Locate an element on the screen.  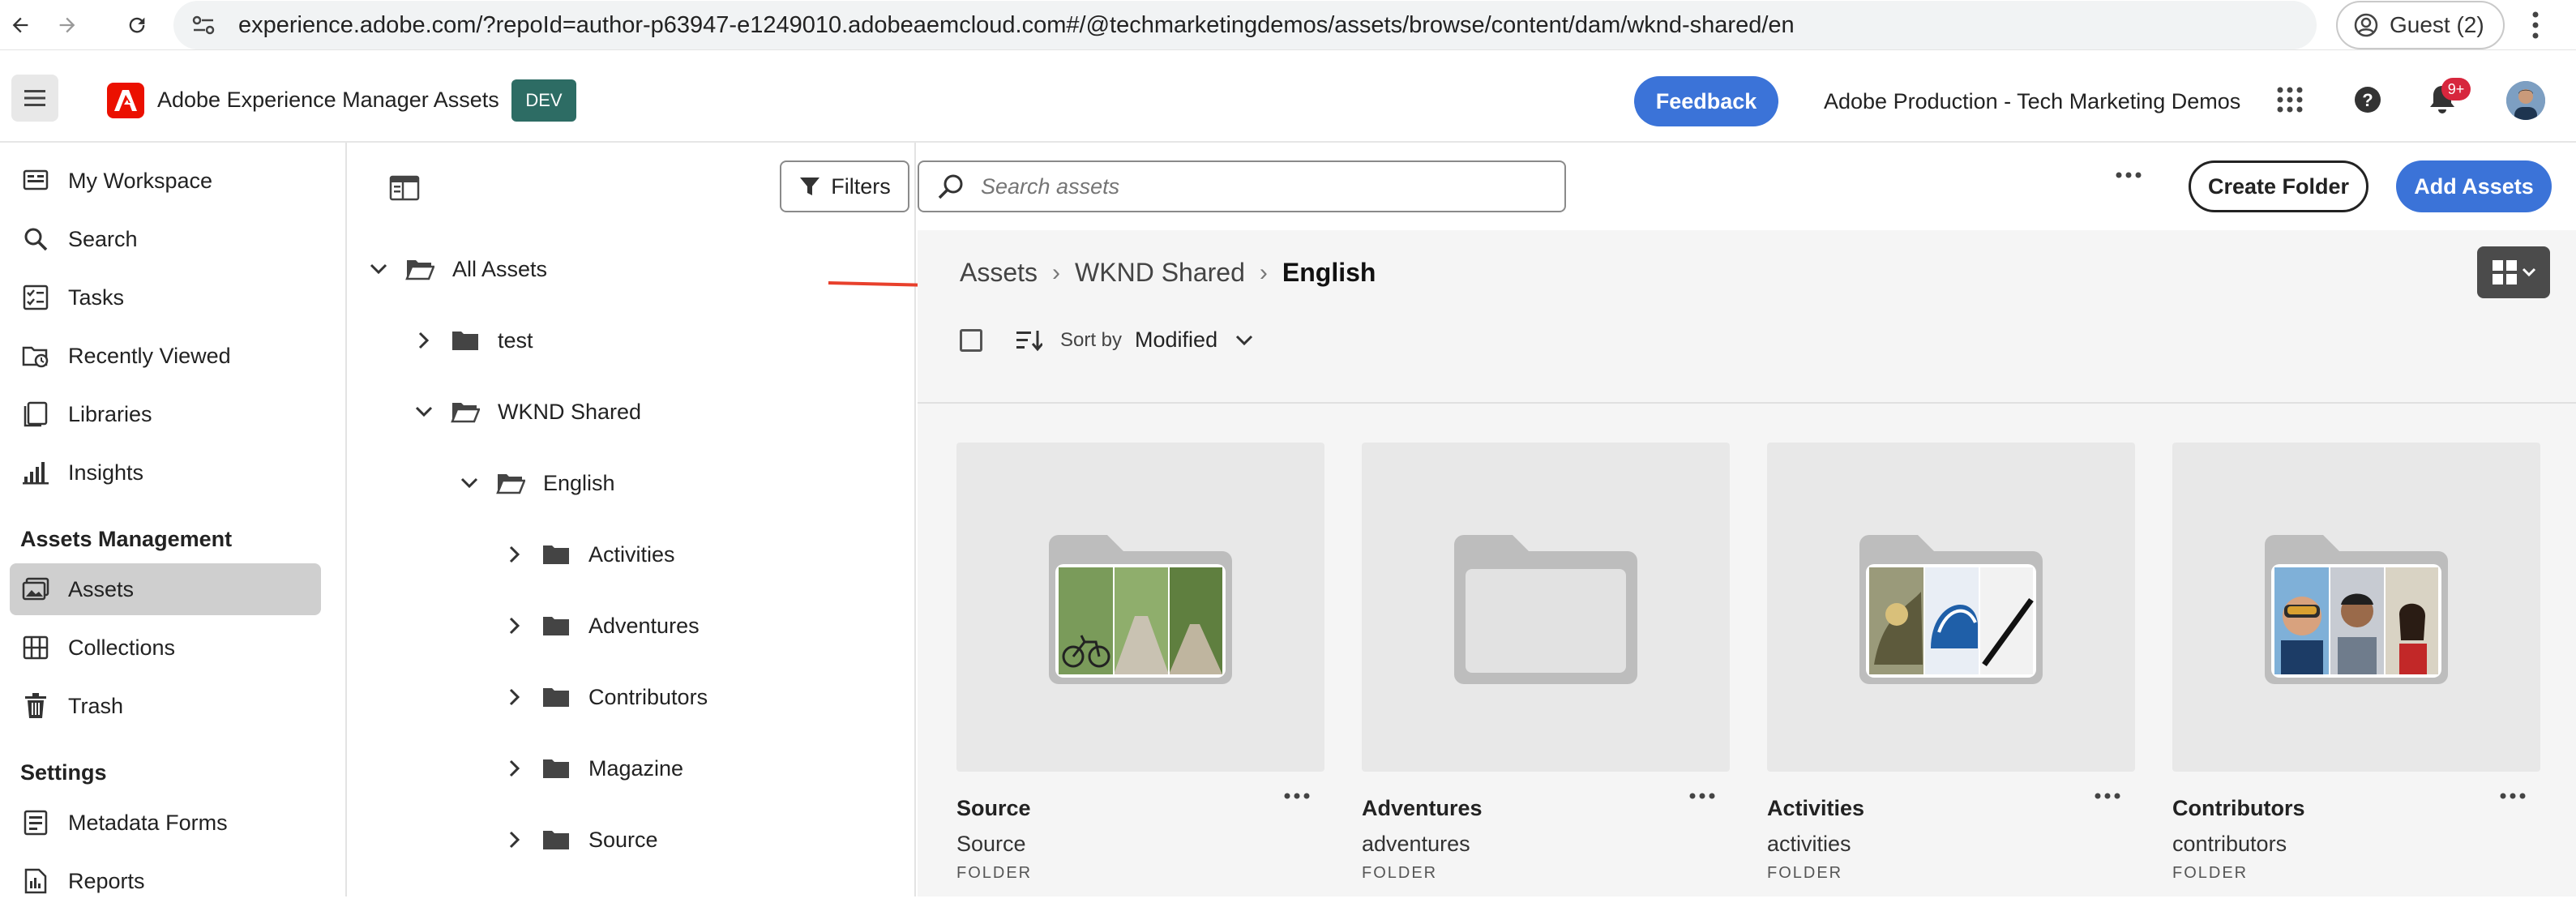
tree-item-magazine: Magazine is located at coordinates (594, 768).